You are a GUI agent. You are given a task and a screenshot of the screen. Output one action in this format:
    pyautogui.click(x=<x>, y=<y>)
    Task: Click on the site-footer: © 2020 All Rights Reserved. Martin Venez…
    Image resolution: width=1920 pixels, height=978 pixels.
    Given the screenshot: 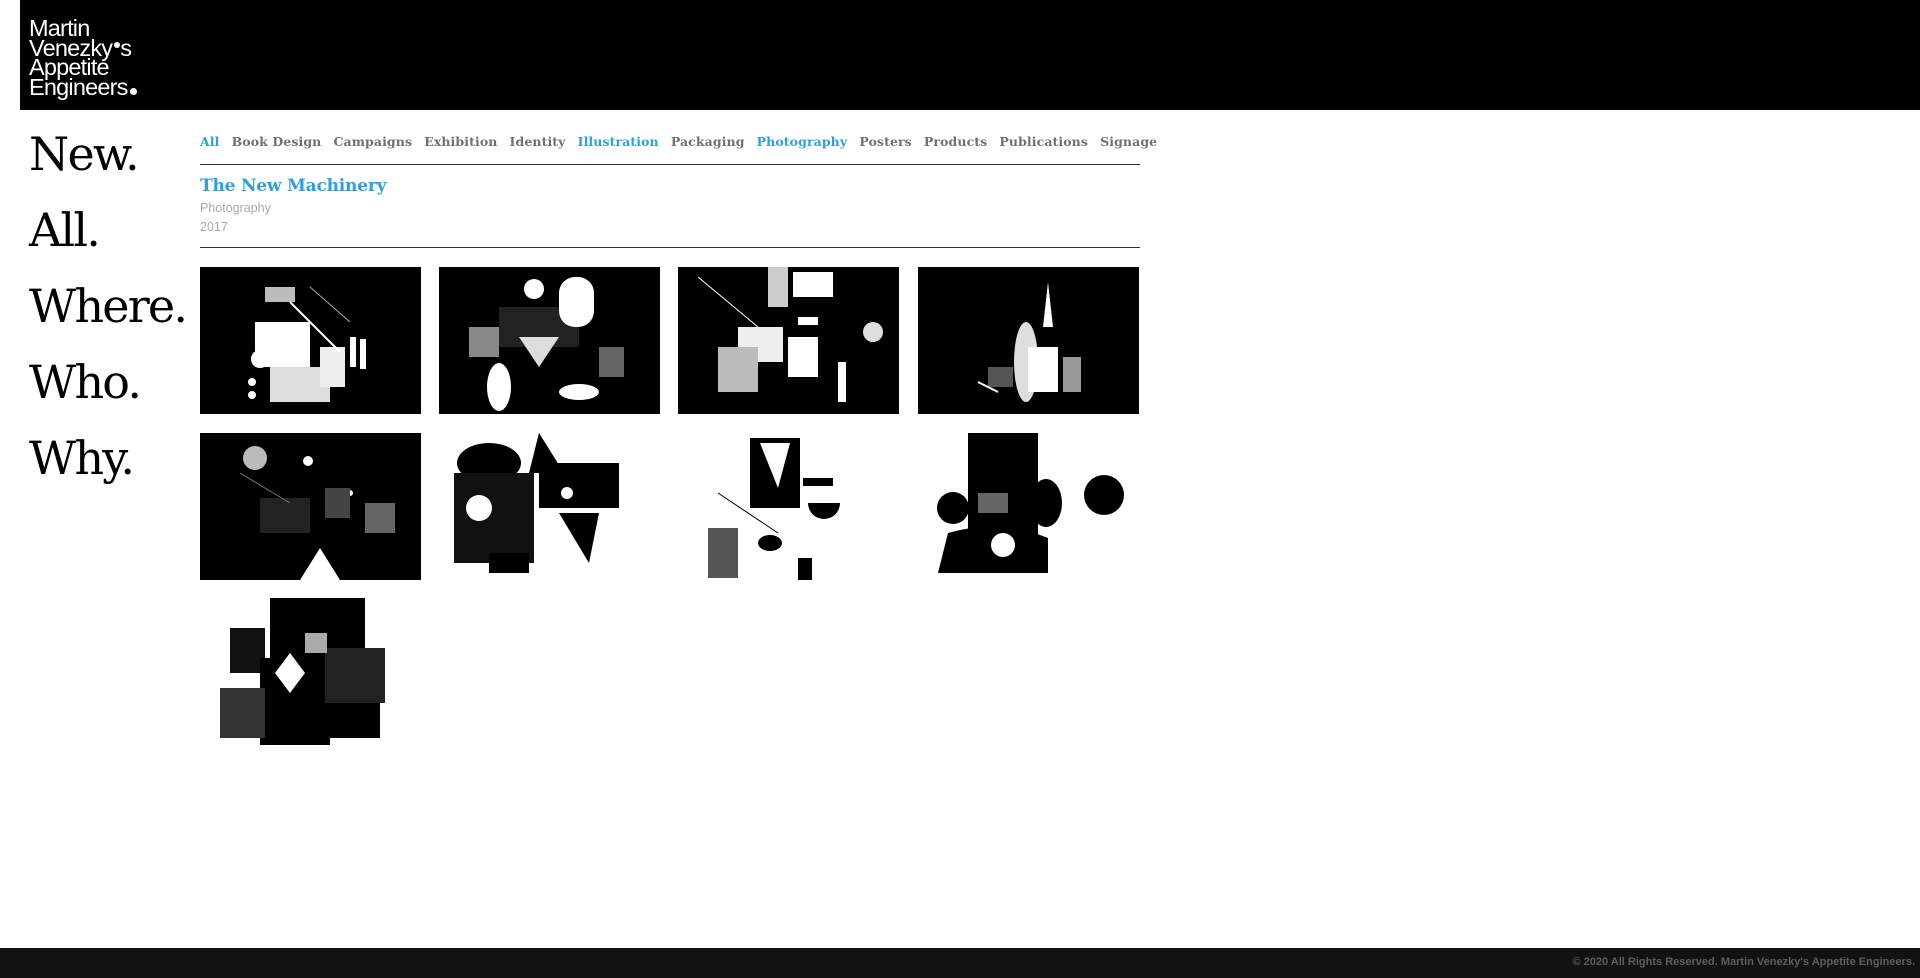 What is the action you would take?
    pyautogui.click(x=960, y=963)
    